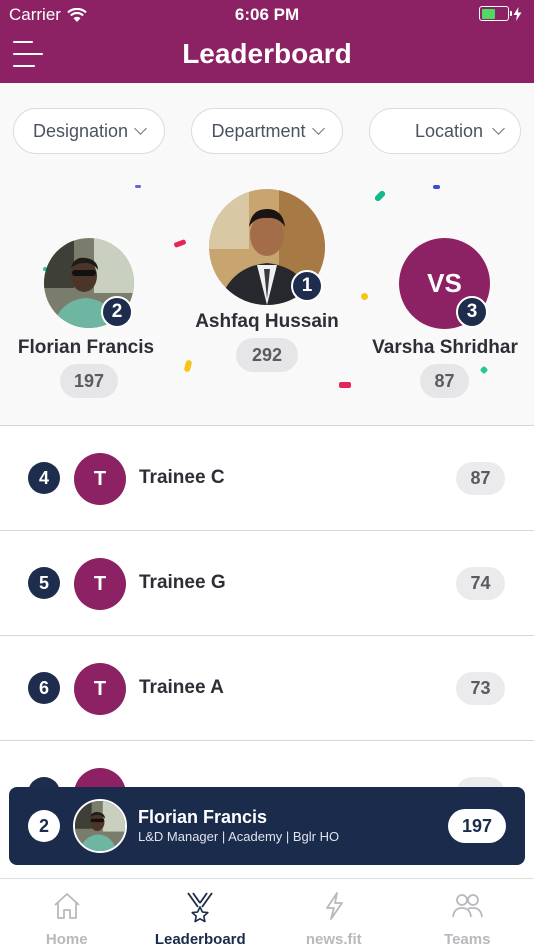  What do you see at coordinates (333, 939) in the screenshot?
I see `tab-label: news.fit` at bounding box center [333, 939].